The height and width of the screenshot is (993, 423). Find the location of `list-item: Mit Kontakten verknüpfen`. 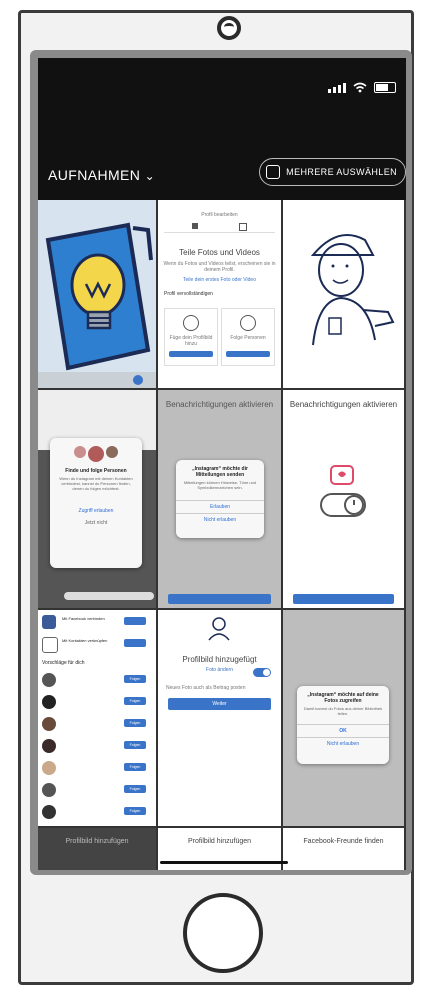

list-item: Mit Kontakten verknüpfen is located at coordinates (97, 645).